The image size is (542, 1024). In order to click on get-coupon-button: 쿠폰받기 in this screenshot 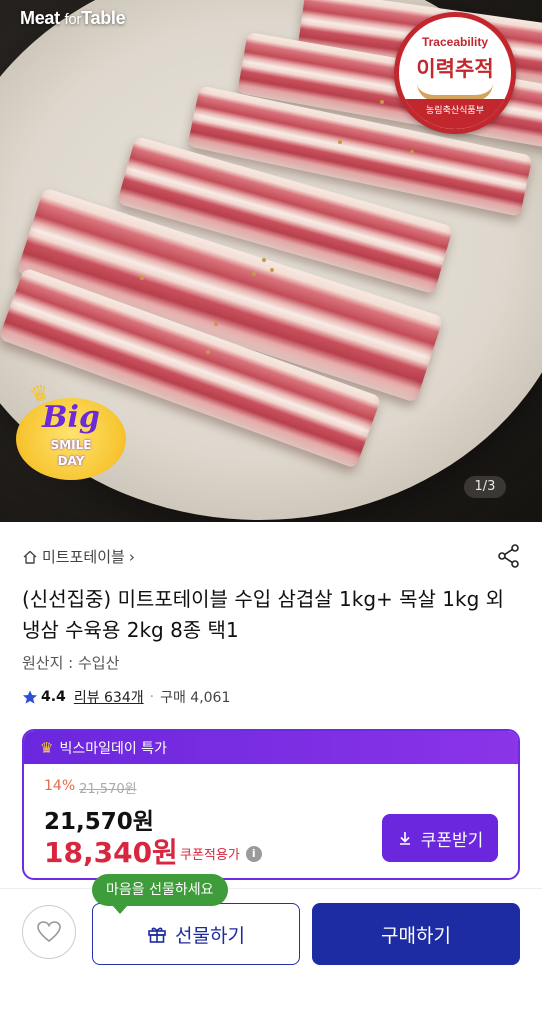, I will do `click(440, 838)`.